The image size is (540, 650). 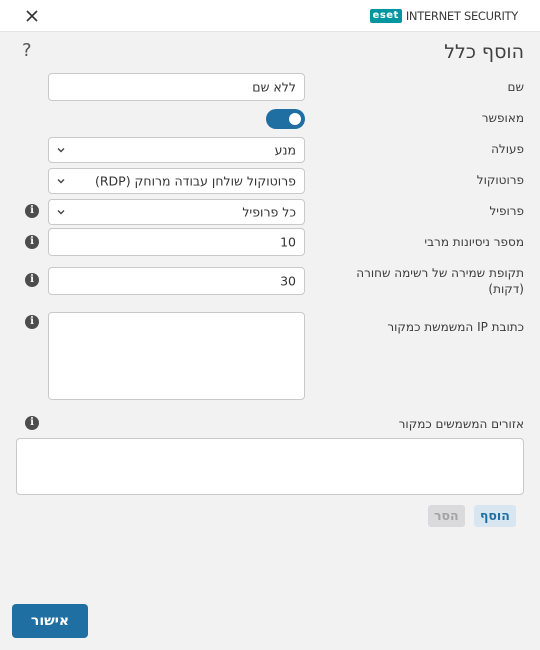 I want to click on help-icon: ?, so click(x=27, y=50).